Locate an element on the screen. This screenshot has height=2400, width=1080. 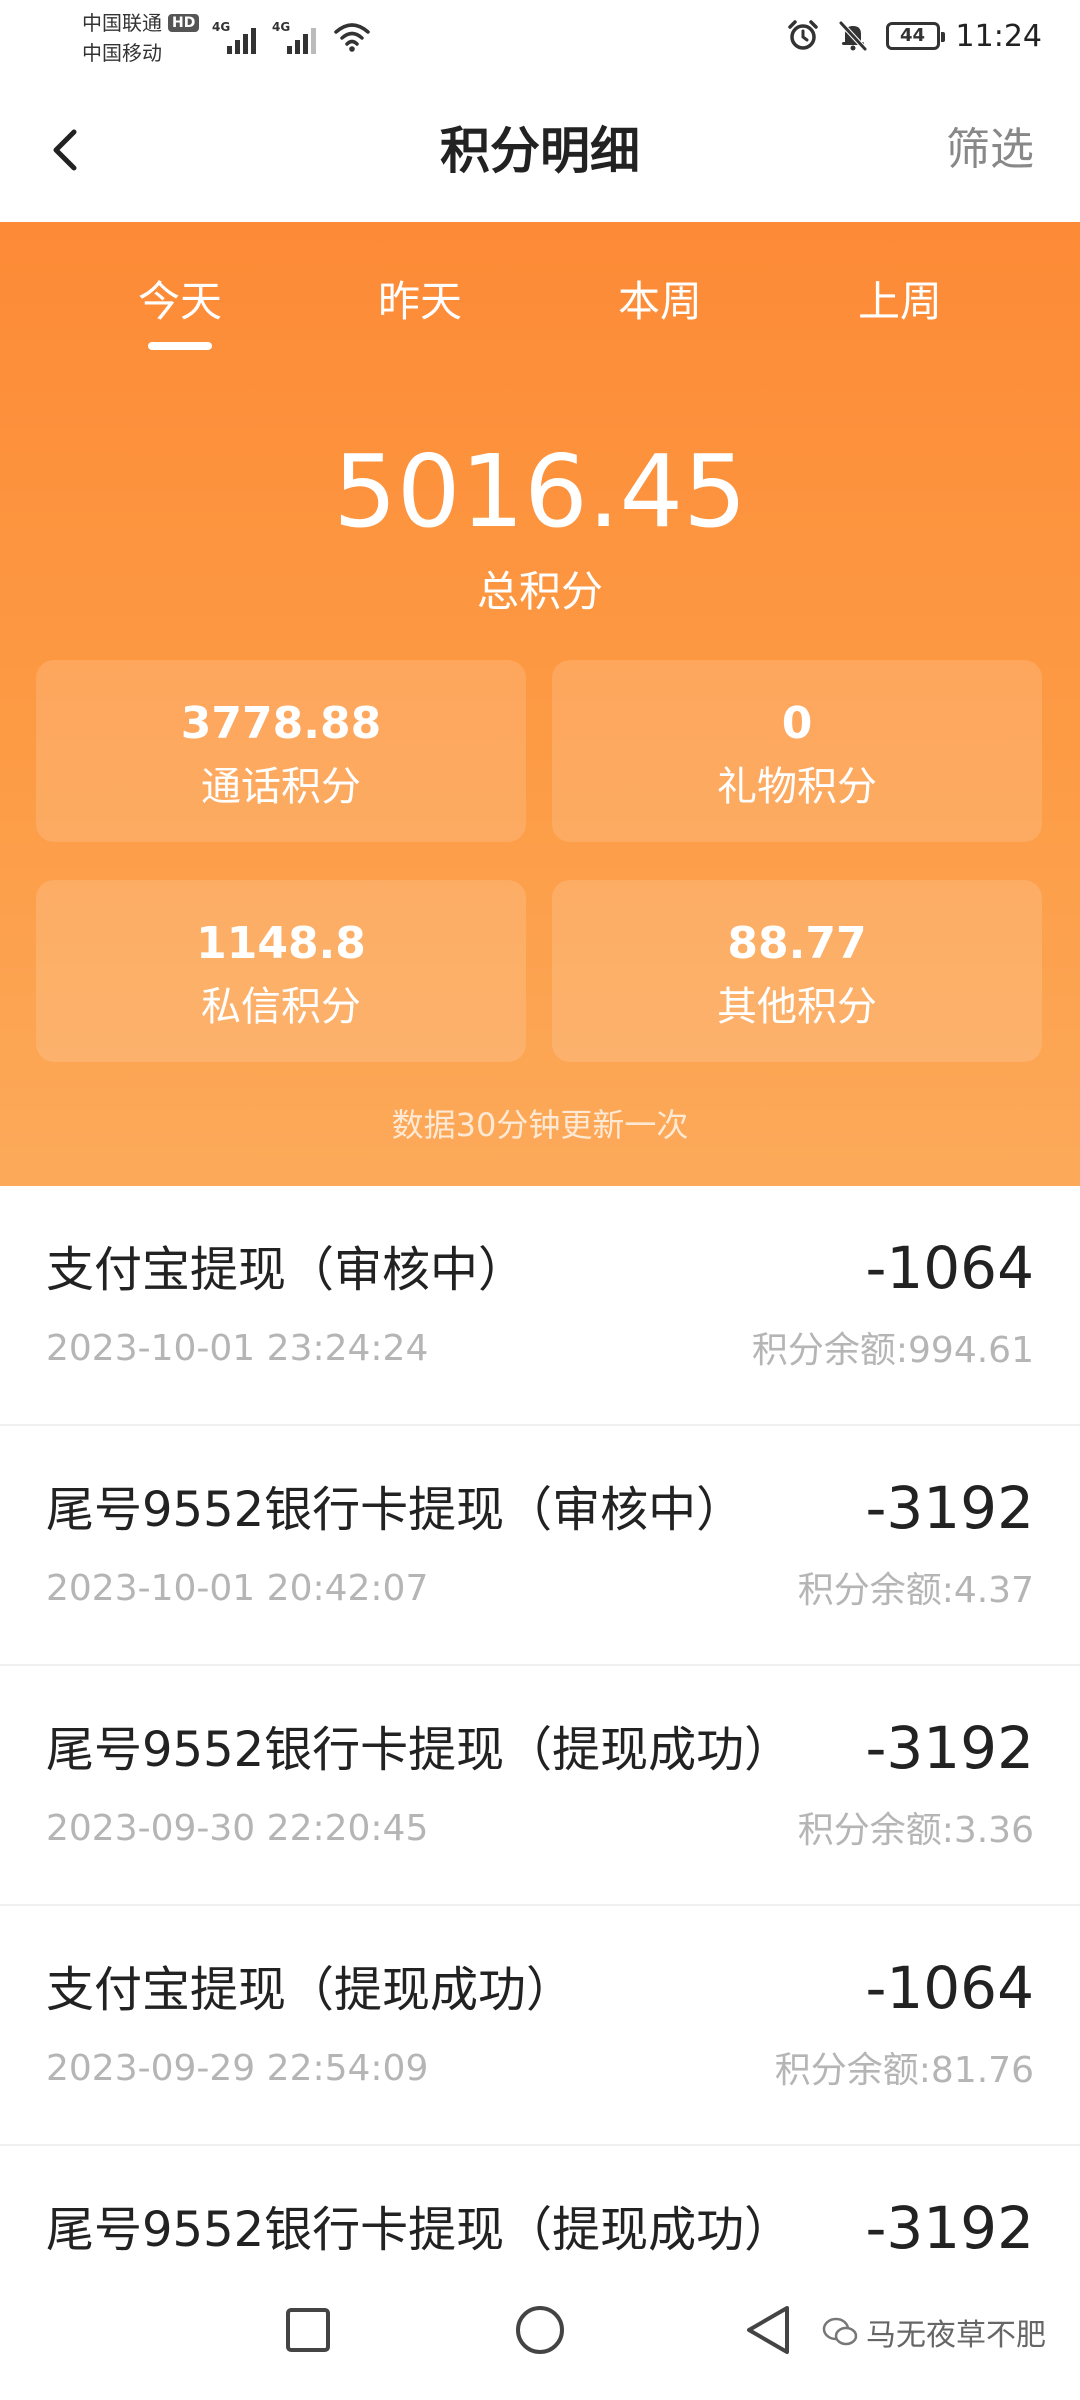
signal-1-icon: 4G is located at coordinates (234, 37).